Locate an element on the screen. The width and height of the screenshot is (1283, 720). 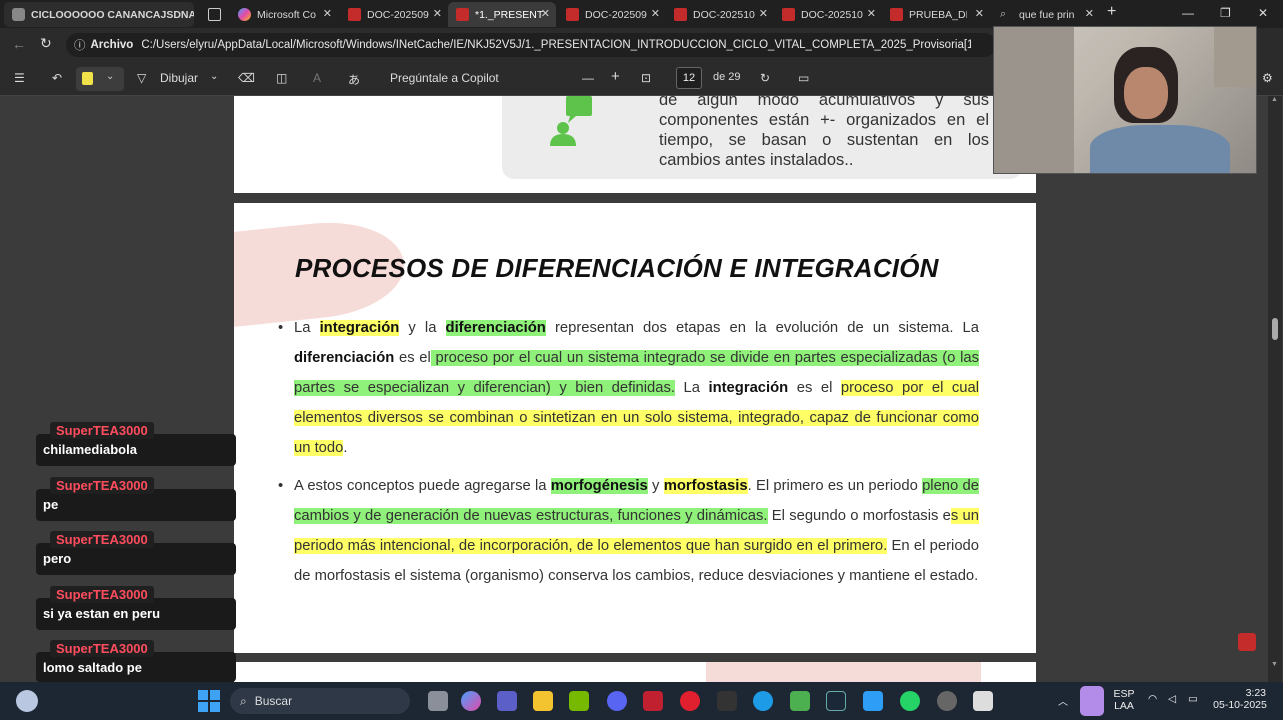
valorant-icon is located at coordinates (653, 701).